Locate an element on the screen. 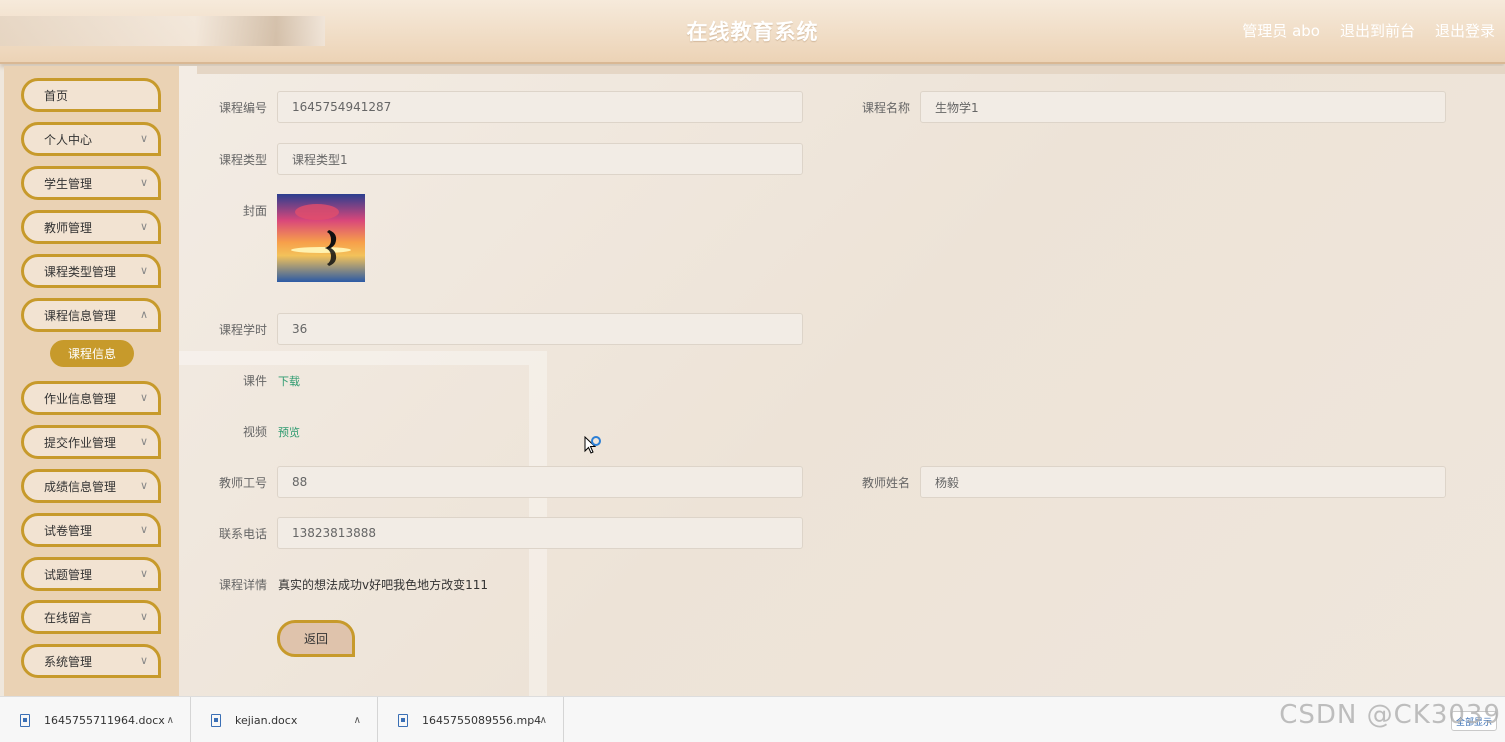 This screenshot has width=1505, height=742. video-file-icon is located at coordinates (403, 720).